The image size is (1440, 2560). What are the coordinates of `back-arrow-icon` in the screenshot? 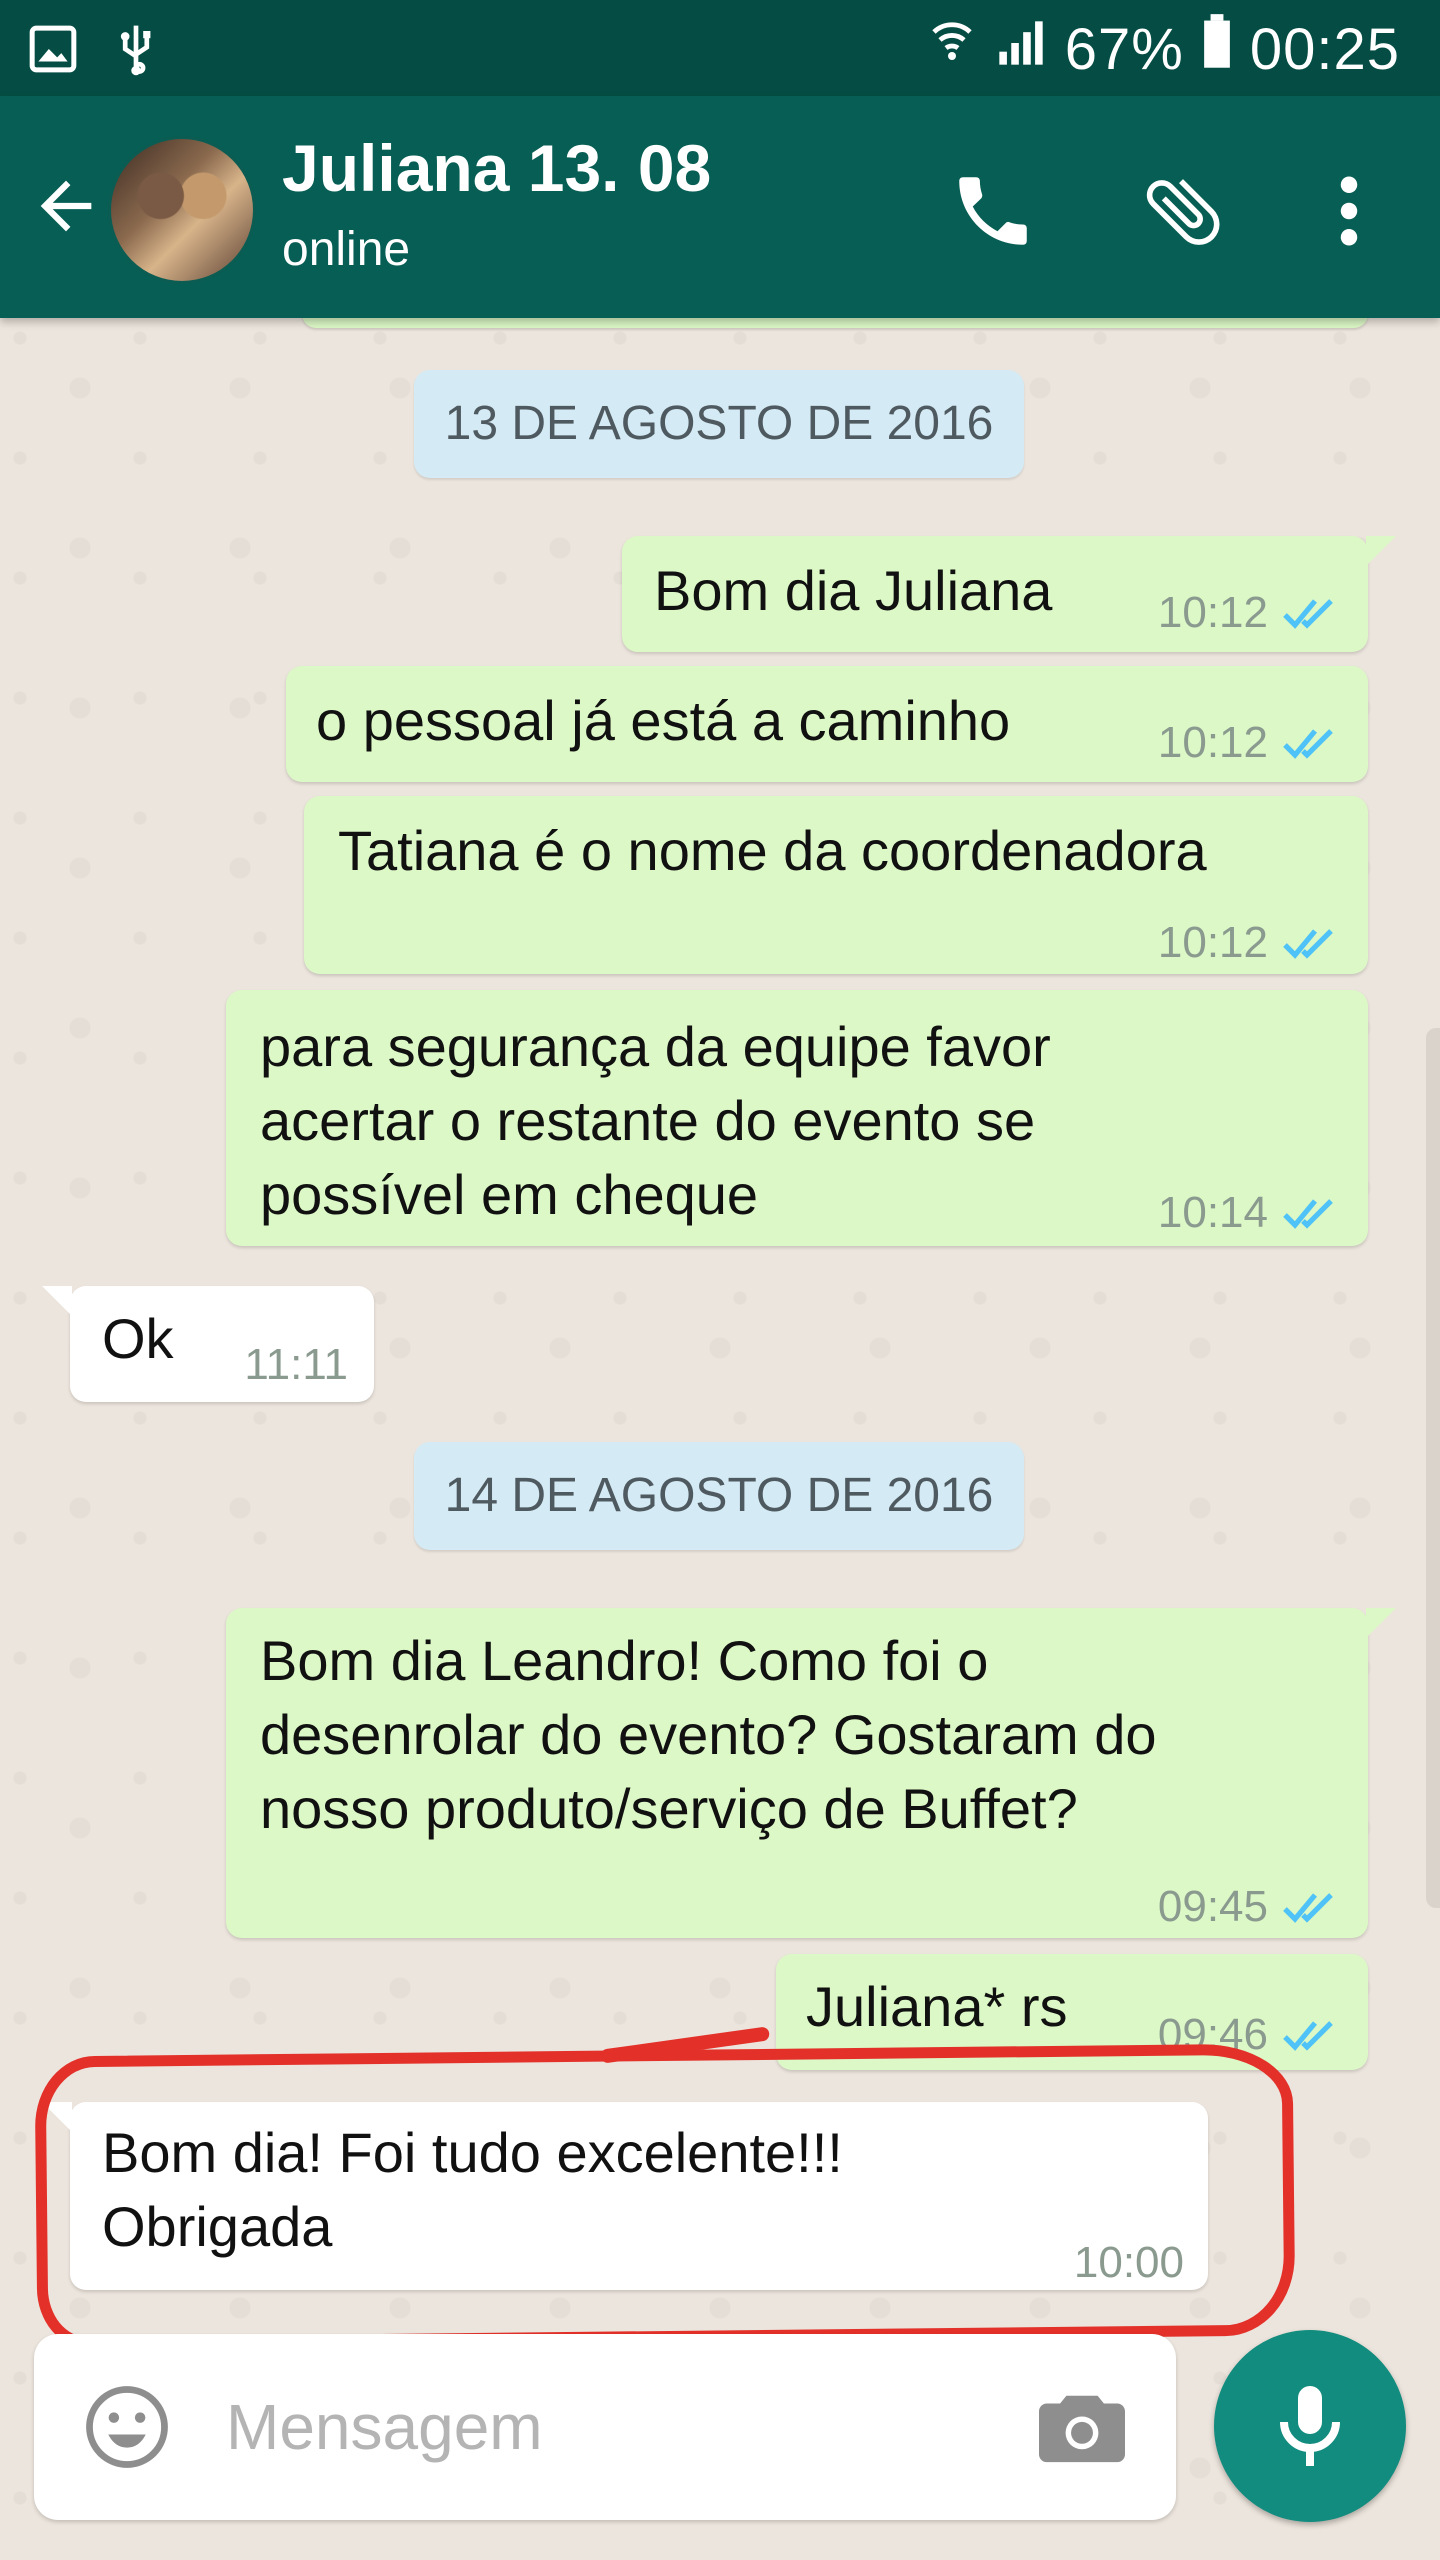 It's located at (66, 206).